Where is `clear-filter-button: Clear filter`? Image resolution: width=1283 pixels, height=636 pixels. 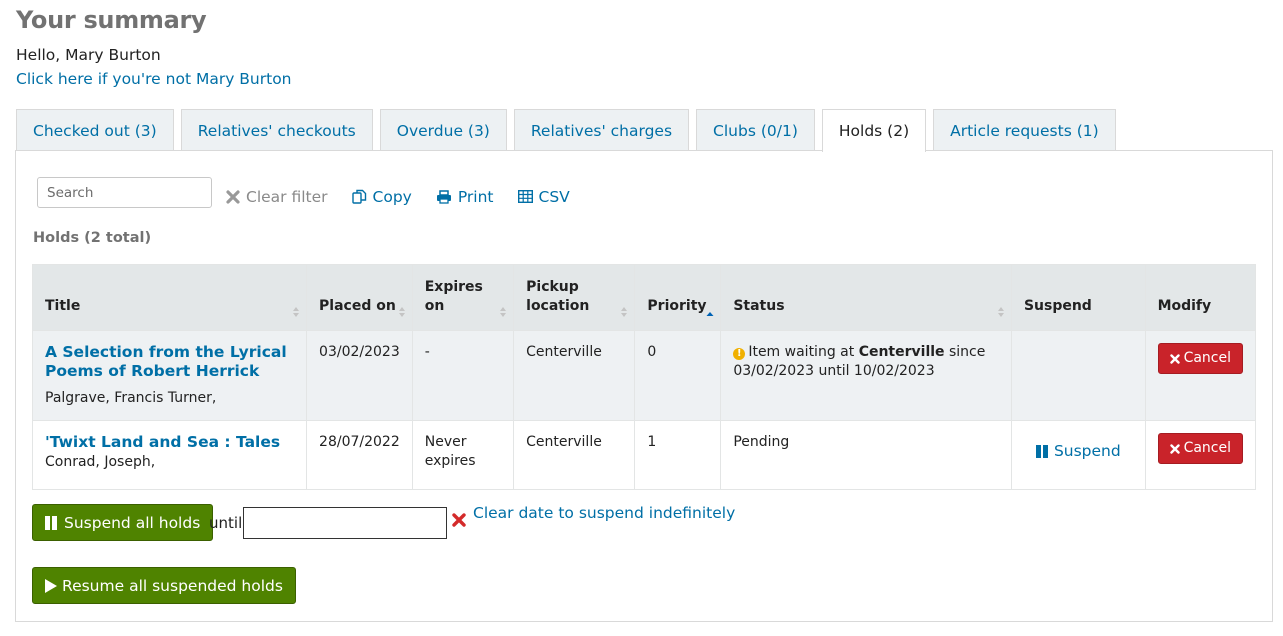 clear-filter-button: Clear filter is located at coordinates (277, 197).